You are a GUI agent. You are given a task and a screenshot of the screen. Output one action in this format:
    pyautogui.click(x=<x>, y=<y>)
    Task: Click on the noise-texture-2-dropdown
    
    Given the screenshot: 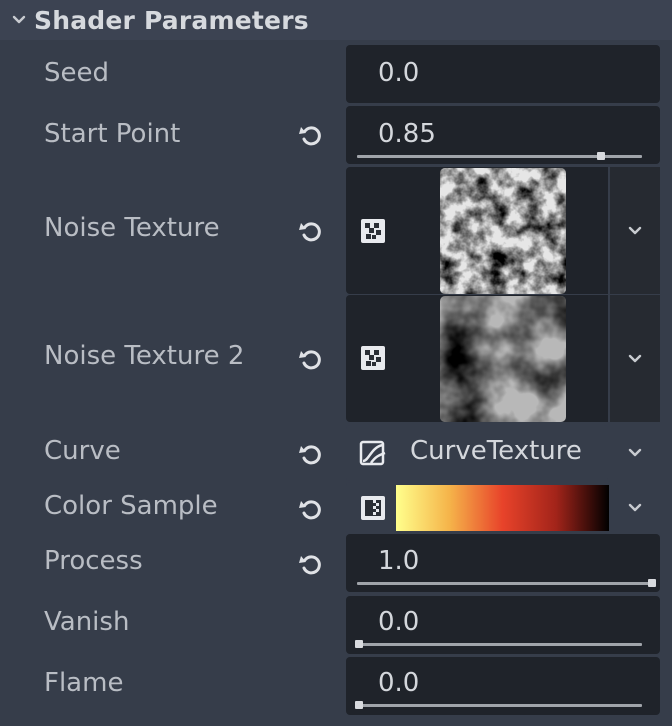 What is the action you would take?
    pyautogui.click(x=635, y=358)
    